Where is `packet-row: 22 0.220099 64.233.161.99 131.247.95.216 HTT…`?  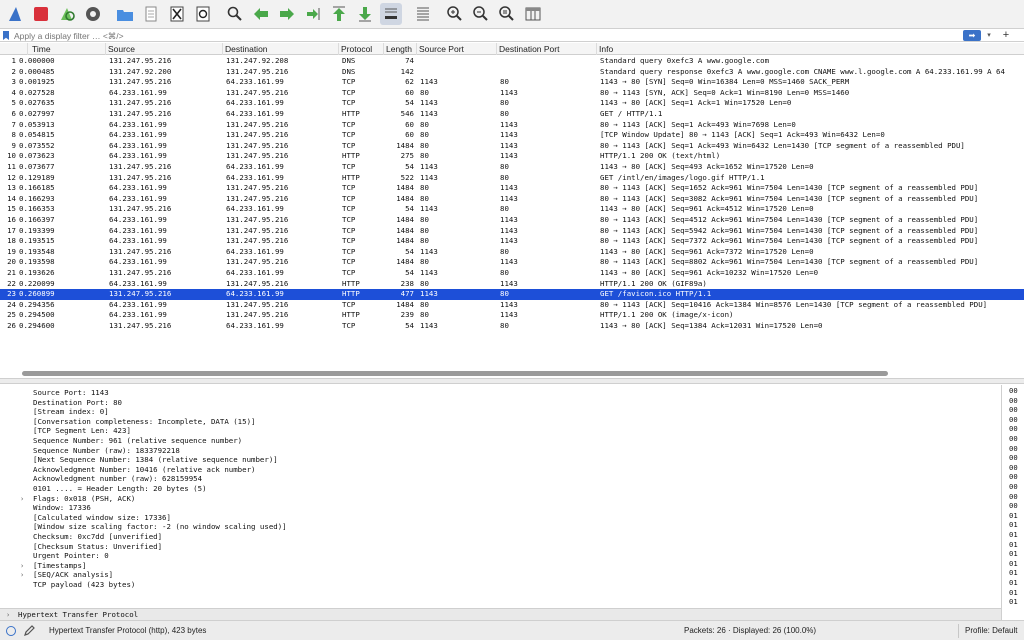 packet-row: 22 0.220099 64.233.161.99 131.247.95.216 HTT… is located at coordinates (512, 284).